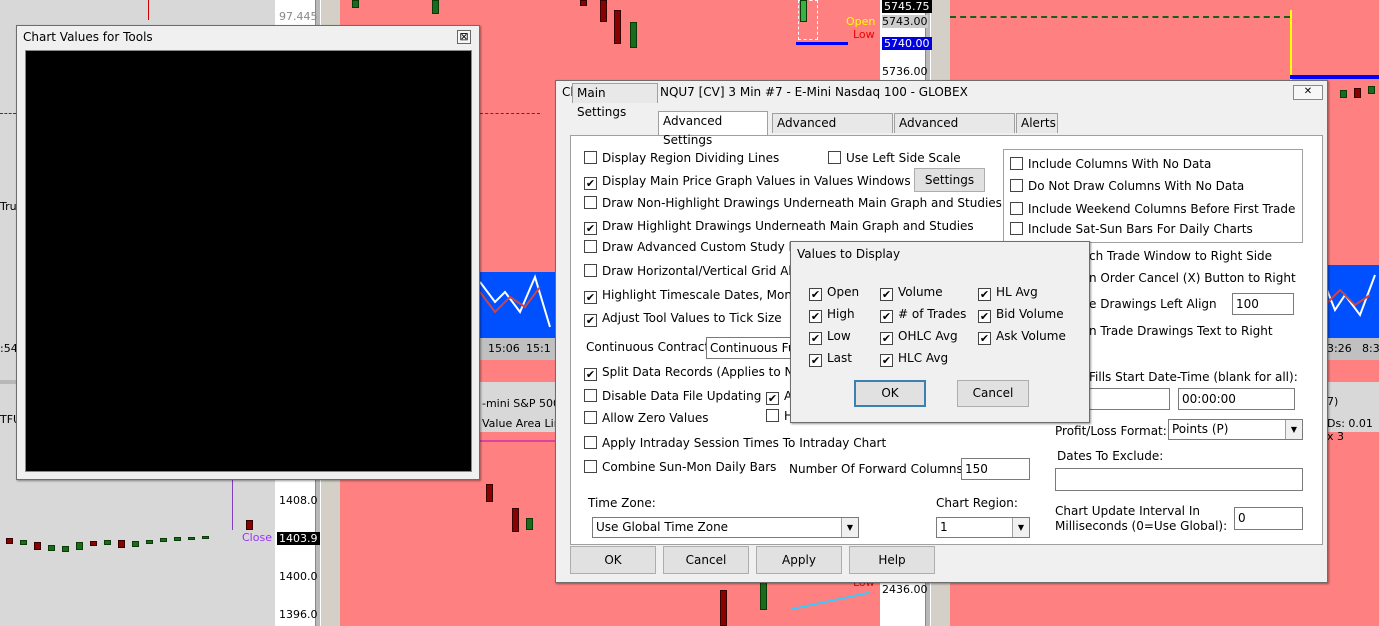 Image resolution: width=1379 pixels, height=626 pixels. I want to click on profit-loss-select: Points (P) ▼, so click(1235, 429).